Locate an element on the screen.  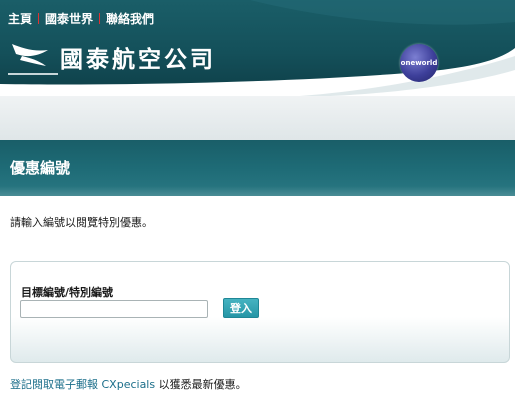
top-navigation: 主頁 國泰世界 聯絡我們 is located at coordinates (81, 18).